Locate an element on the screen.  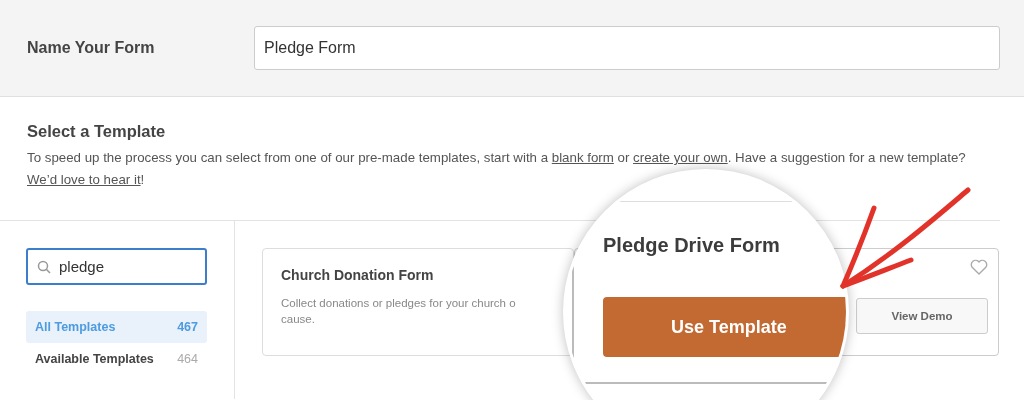
text-link: blank form is located at coordinates (582, 157).